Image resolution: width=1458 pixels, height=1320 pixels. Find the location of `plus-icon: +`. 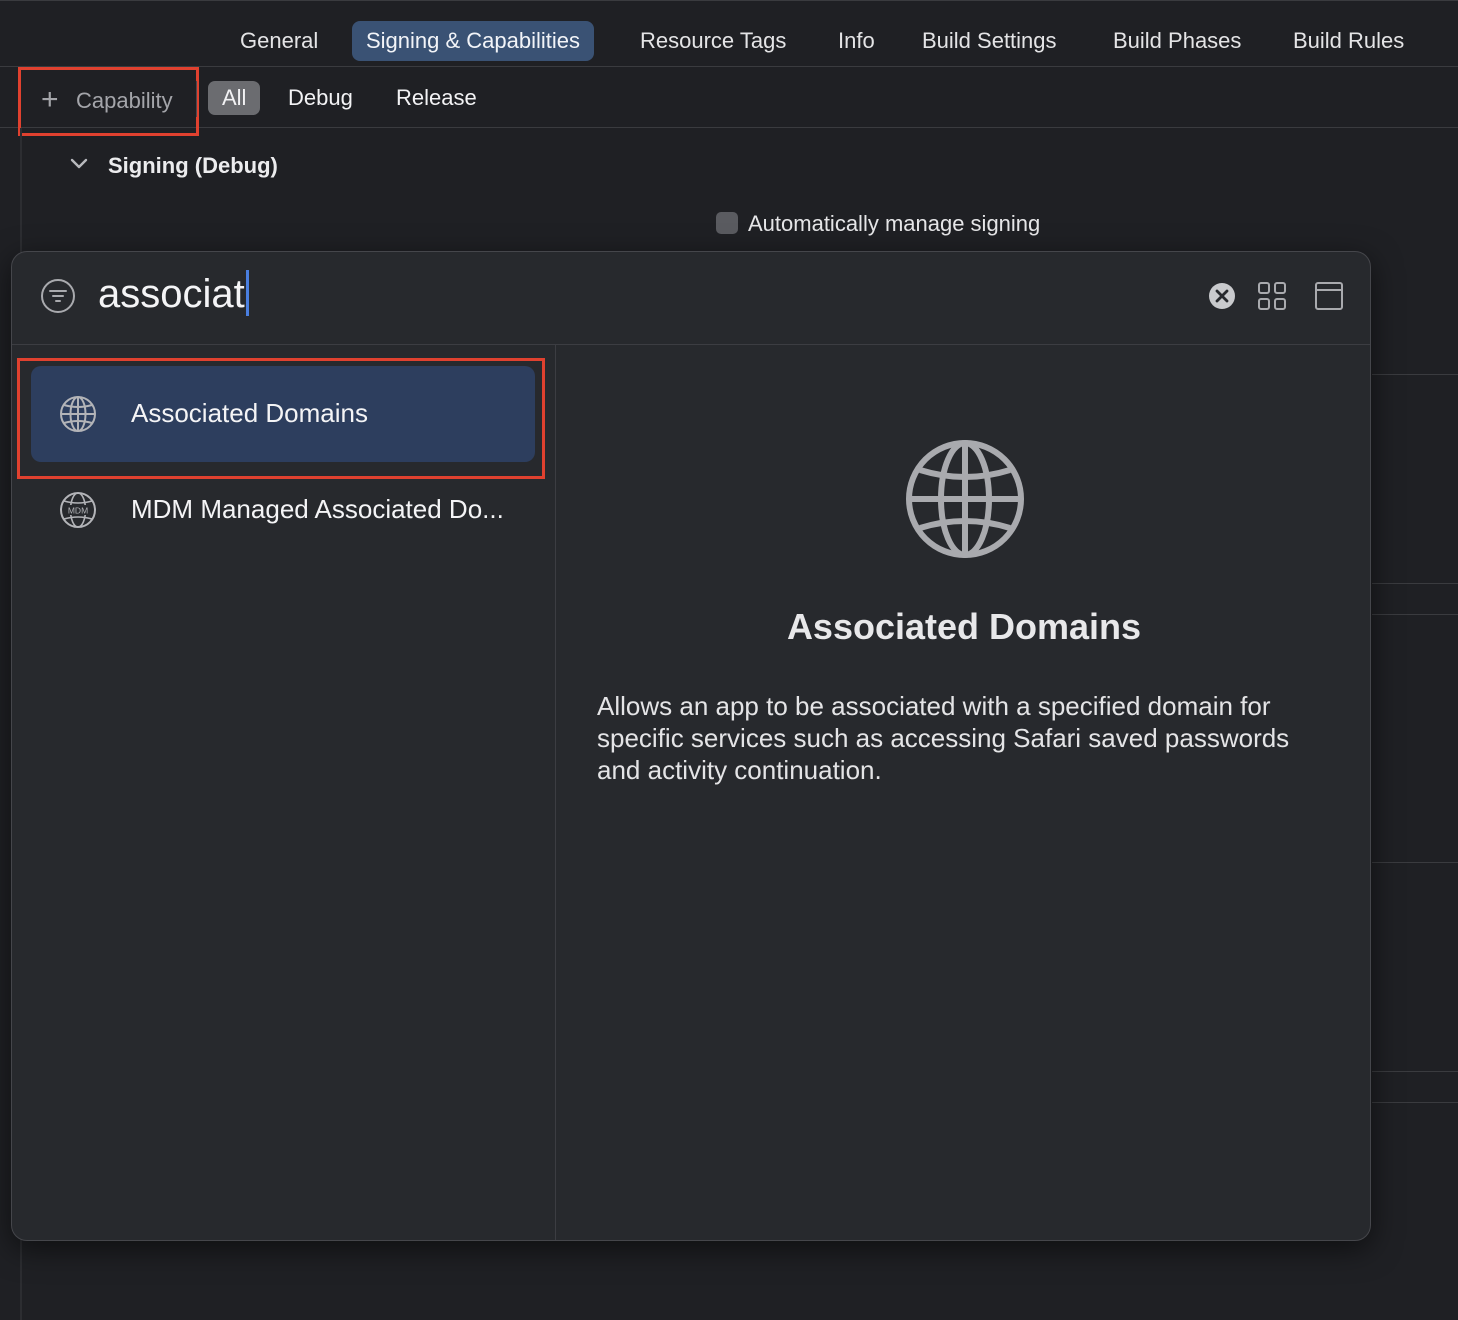

plus-icon: + is located at coordinates (50, 99).